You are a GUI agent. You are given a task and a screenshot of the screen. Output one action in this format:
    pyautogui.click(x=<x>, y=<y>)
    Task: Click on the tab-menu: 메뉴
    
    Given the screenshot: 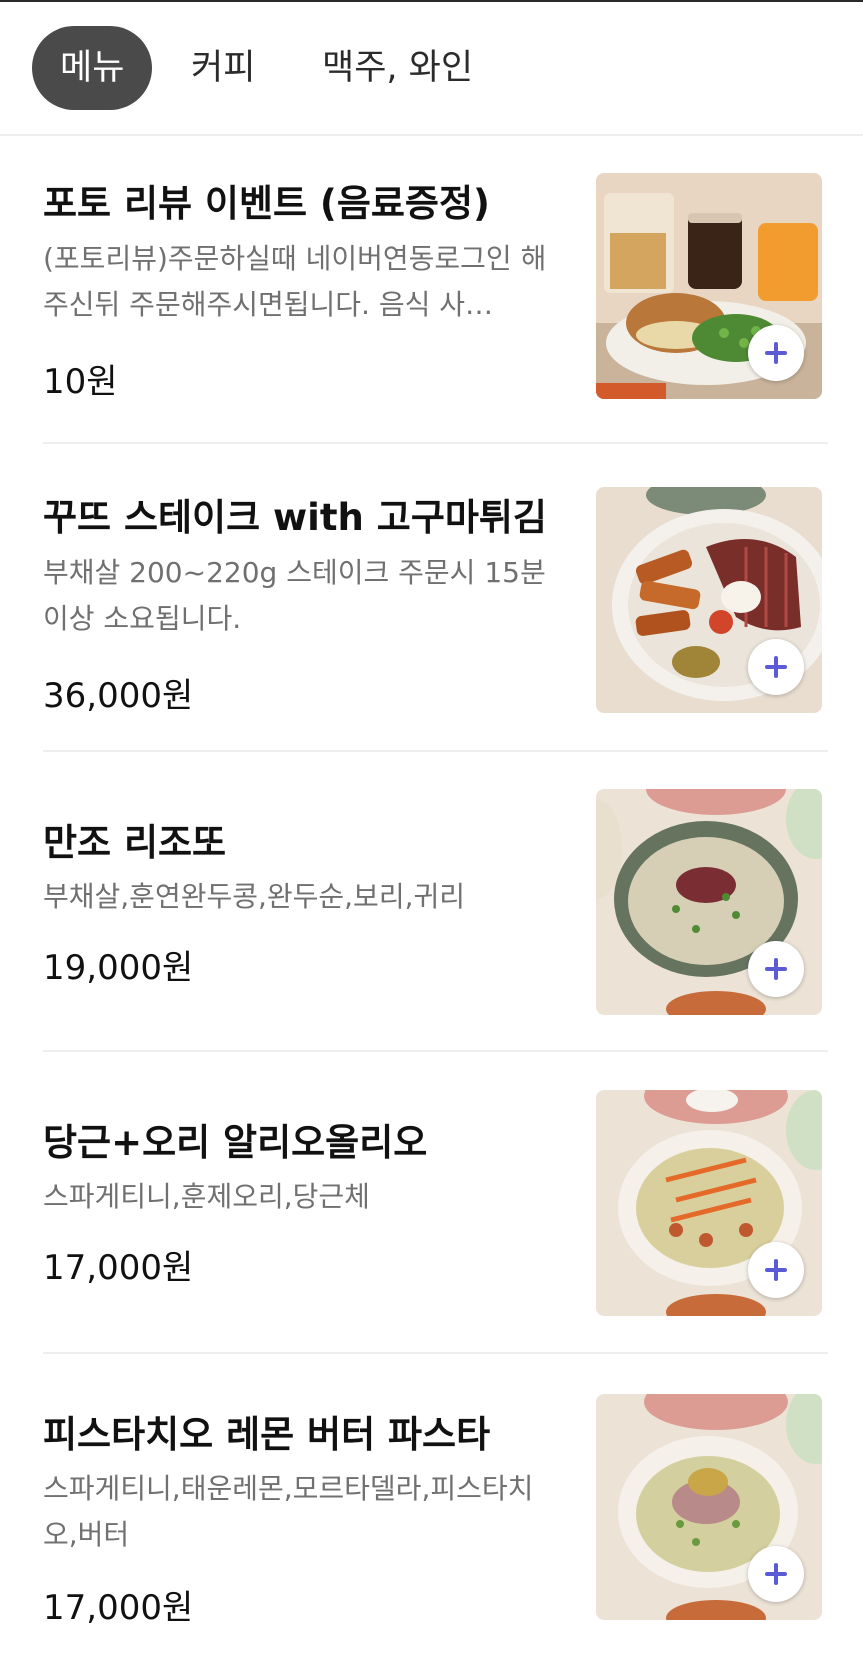 What is the action you would take?
    pyautogui.click(x=92, y=68)
    